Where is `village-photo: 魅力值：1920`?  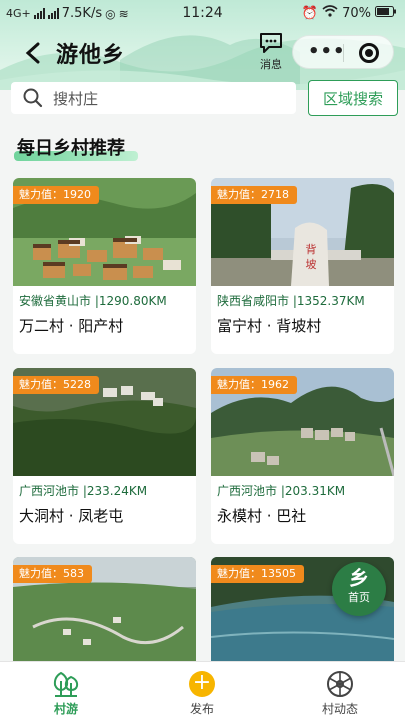
village-photo: 魅力值：1920 is located at coordinates (104, 232).